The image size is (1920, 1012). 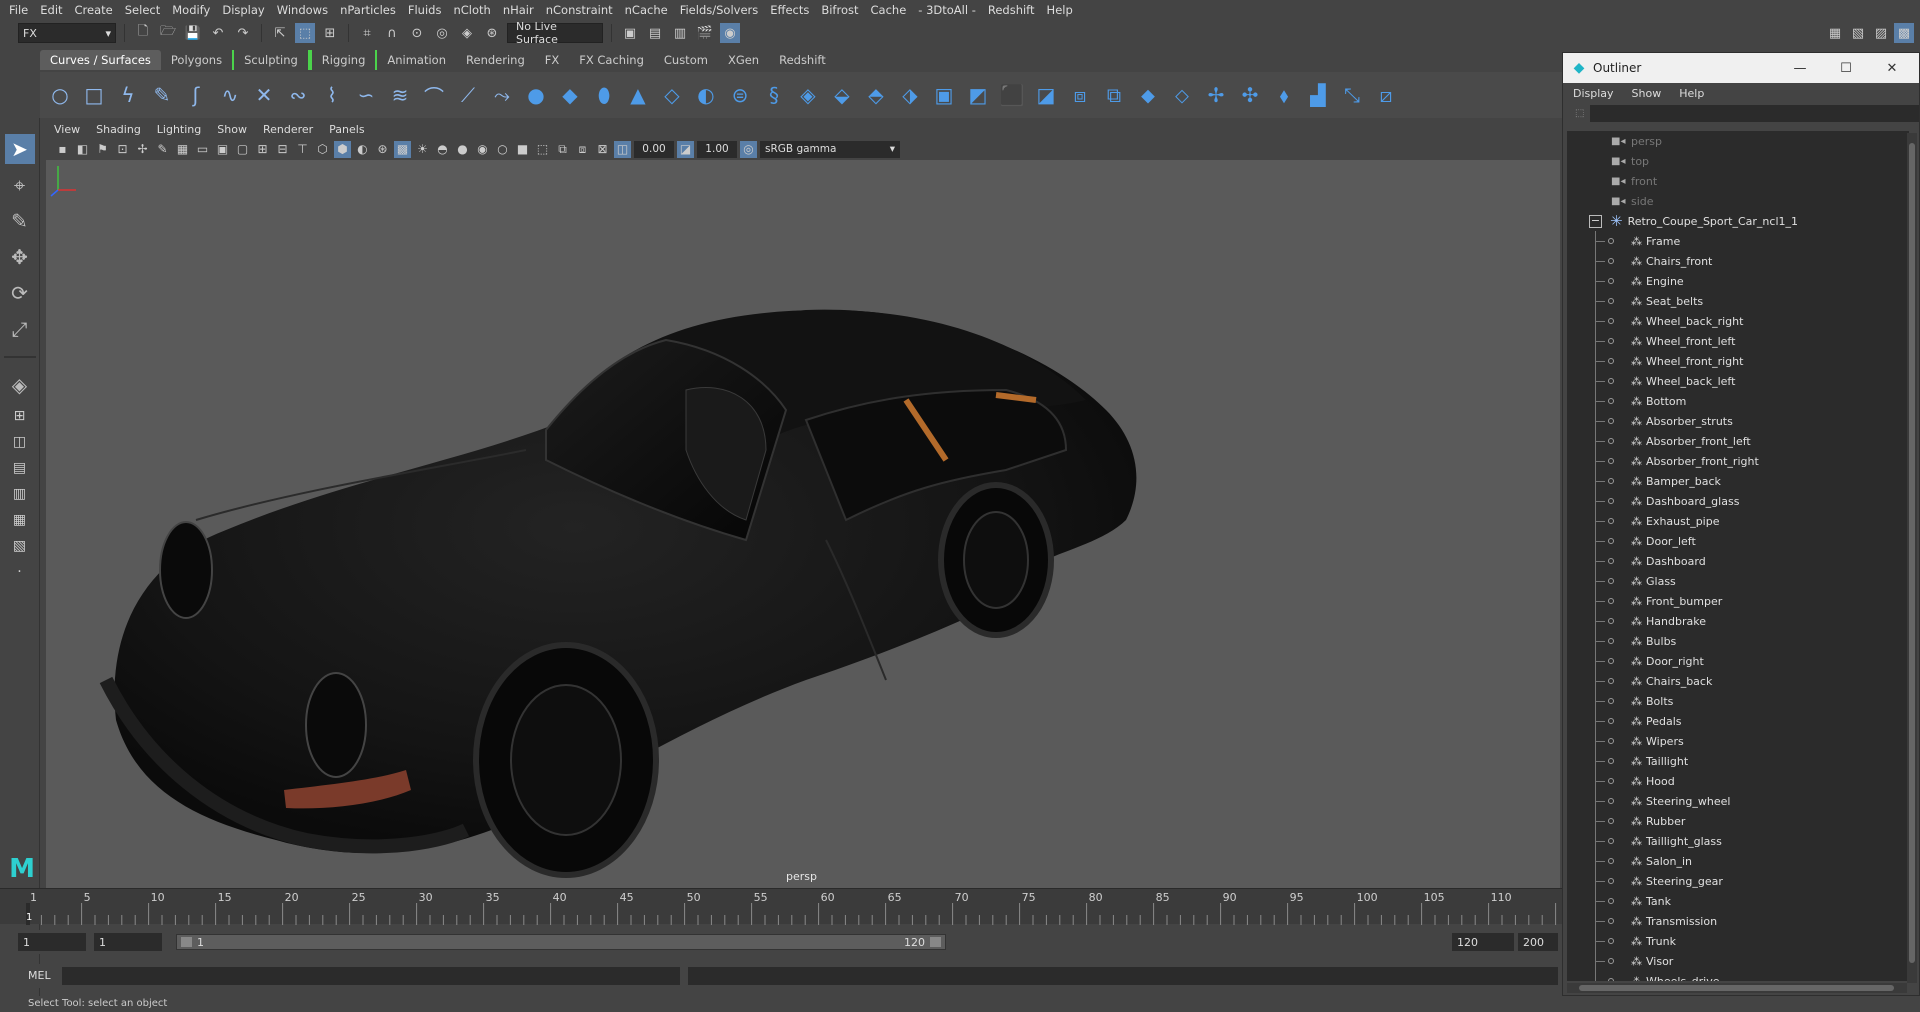 I want to click on outliner-child-row: ⁂ Glass, so click(x=1738, y=581).